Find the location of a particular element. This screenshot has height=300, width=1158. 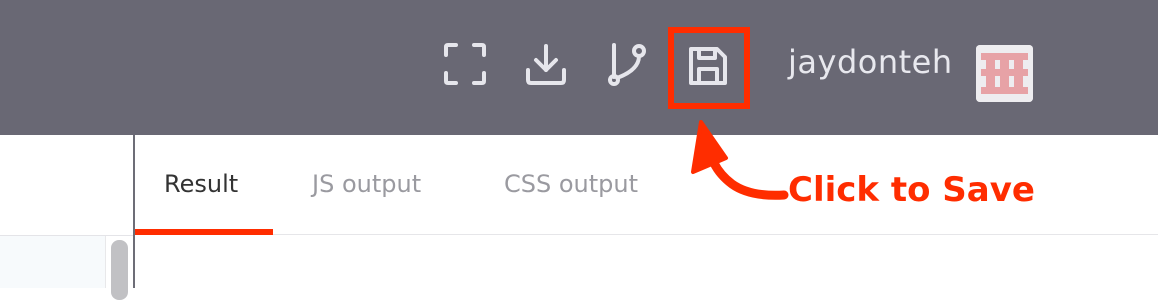

code-editor-area is located at coordinates (52, 262).